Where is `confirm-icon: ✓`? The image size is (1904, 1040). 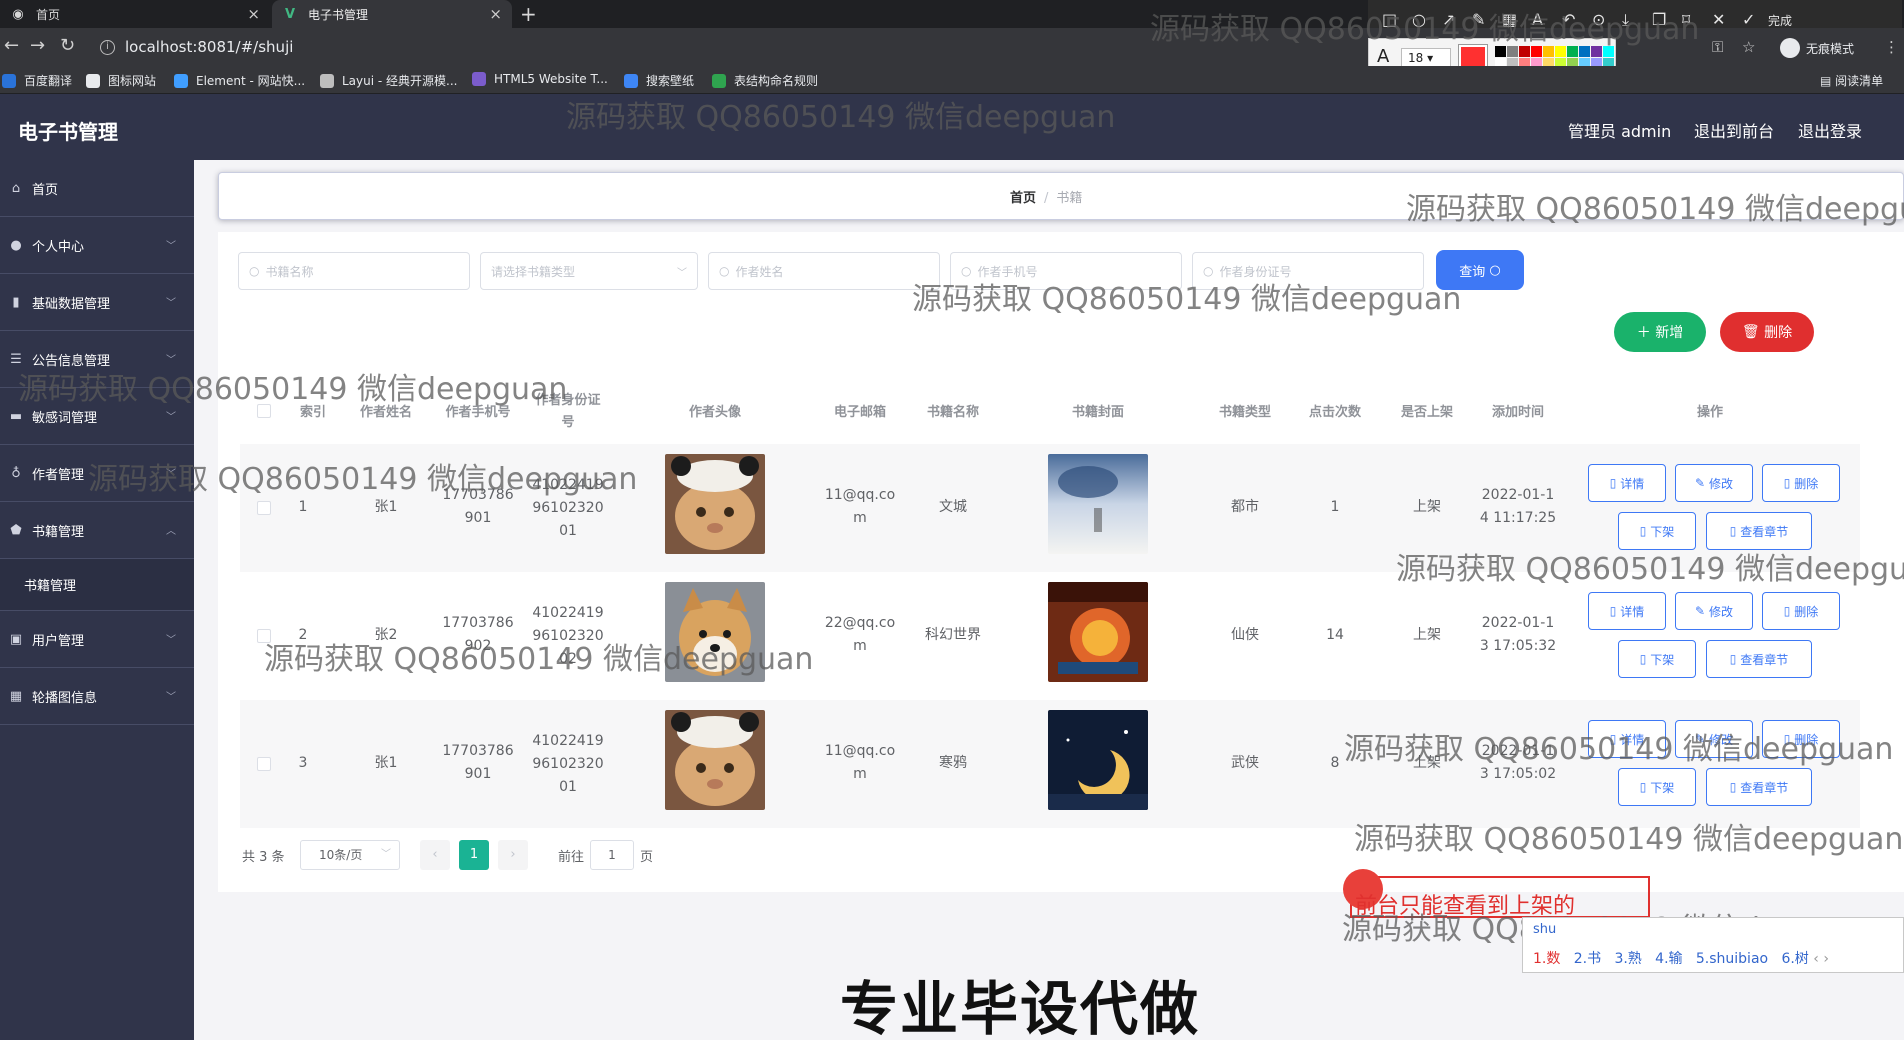 confirm-icon: ✓ is located at coordinates (1748, 19).